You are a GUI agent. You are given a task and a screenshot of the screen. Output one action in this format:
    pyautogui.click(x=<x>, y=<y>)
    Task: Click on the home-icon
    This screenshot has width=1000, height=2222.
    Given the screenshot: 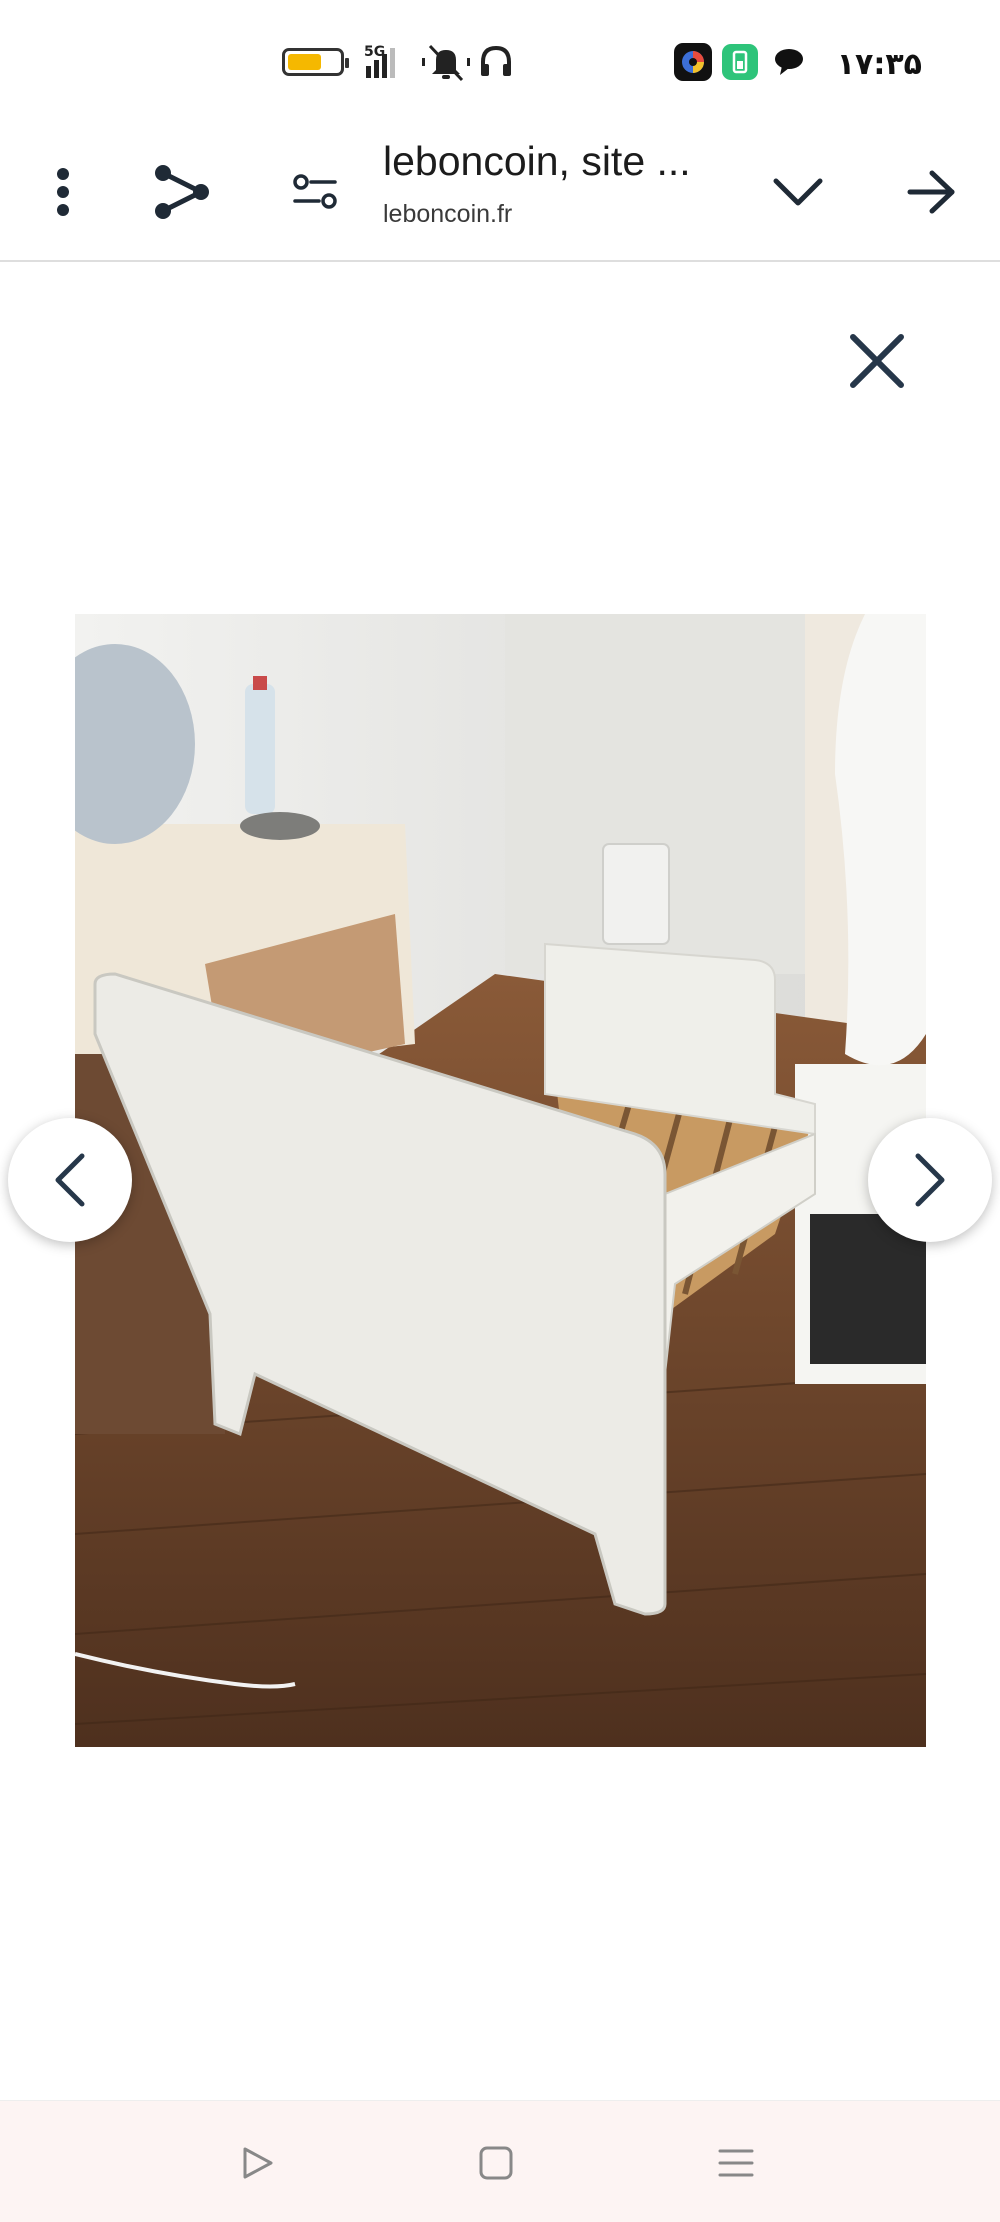 What is the action you would take?
    pyautogui.click(x=496, y=2163)
    